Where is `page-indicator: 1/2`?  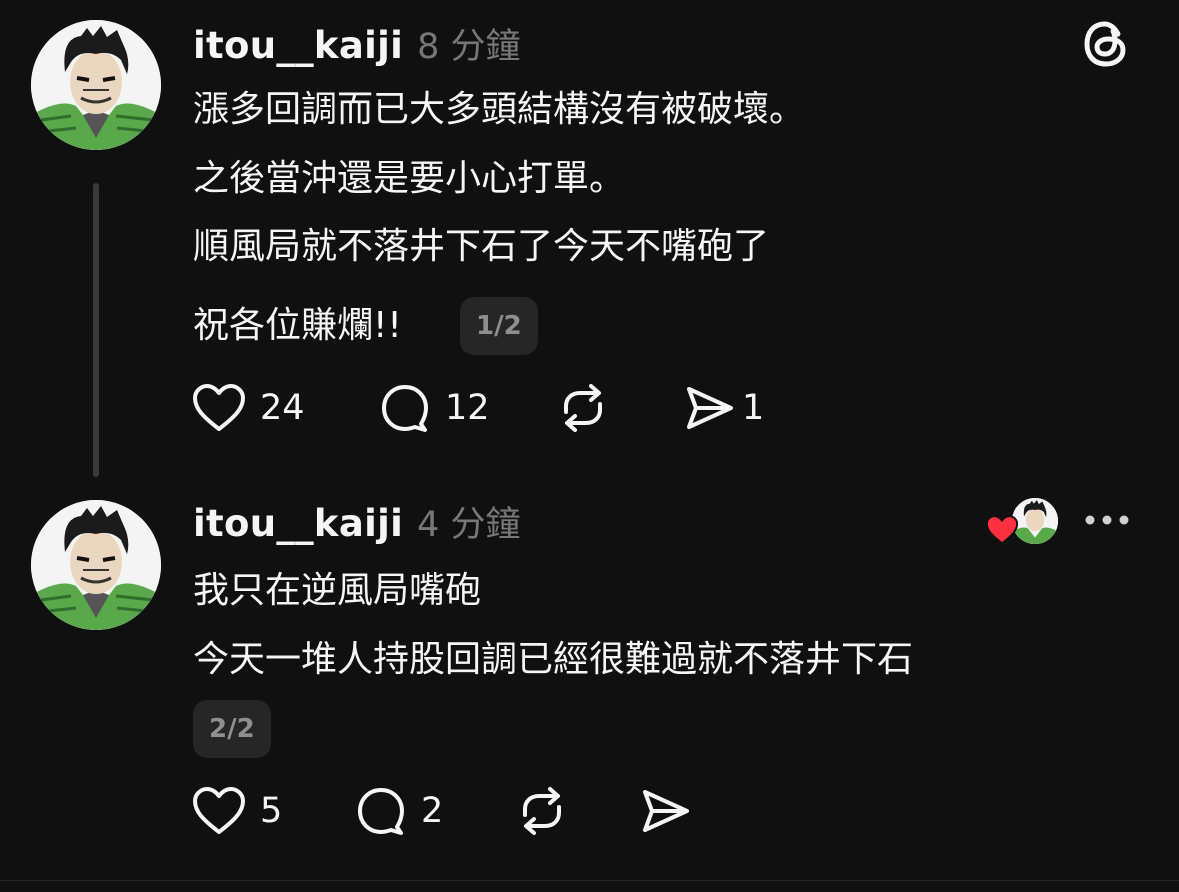
page-indicator: 1/2 is located at coordinates (499, 326).